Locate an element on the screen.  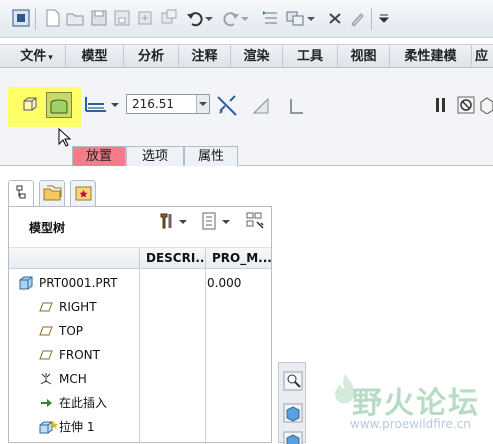
favorites-icon is located at coordinates (83, 193).